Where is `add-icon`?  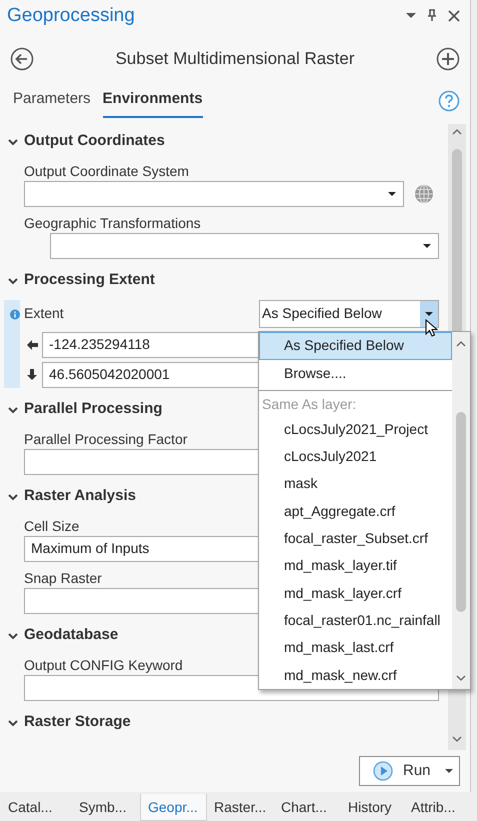 add-icon is located at coordinates (448, 58).